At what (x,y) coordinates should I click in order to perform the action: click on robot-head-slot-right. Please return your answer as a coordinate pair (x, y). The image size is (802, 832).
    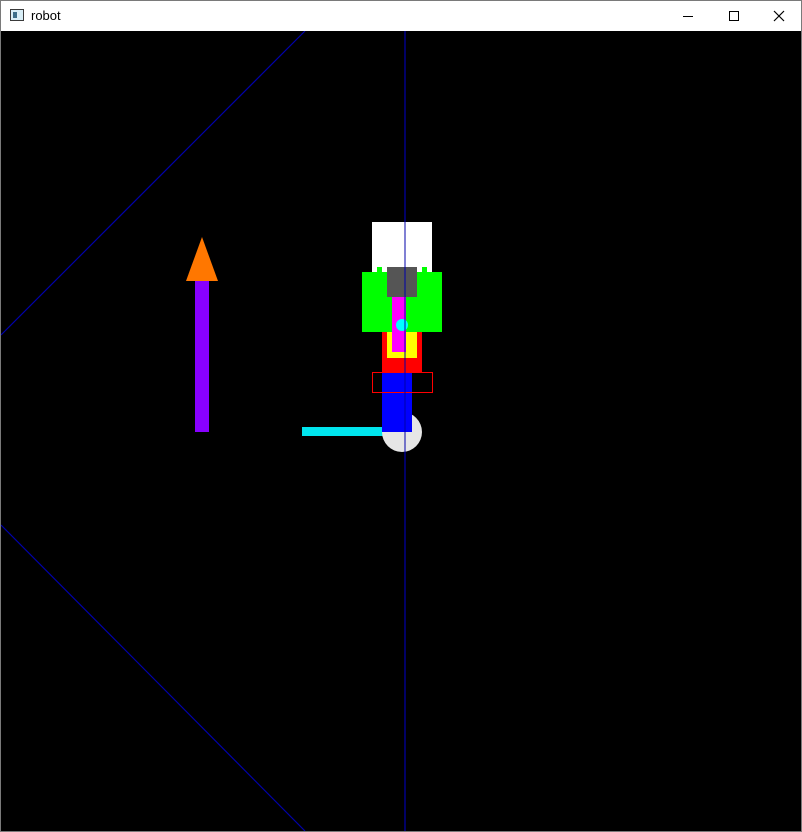
    Looking at the image, I should click on (424, 274).